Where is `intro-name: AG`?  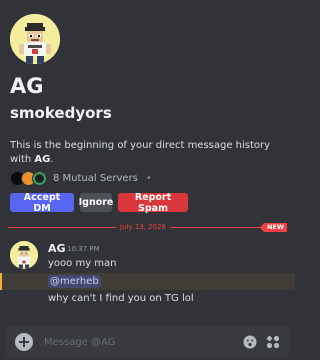
intro-name: AG is located at coordinates (42, 159).